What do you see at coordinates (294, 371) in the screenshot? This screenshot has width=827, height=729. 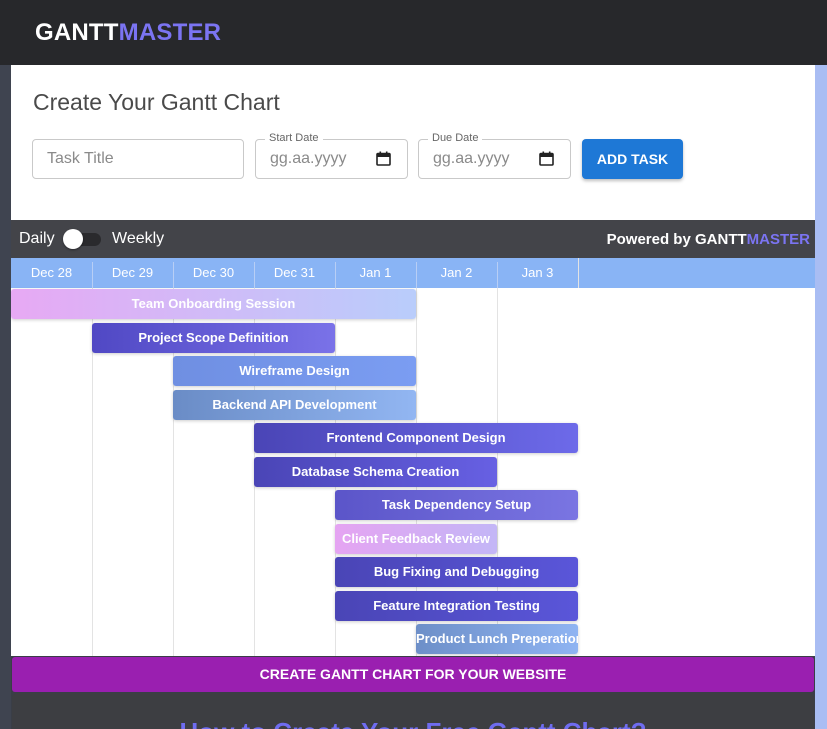 I see `gantt-task-bar: Wireframe Design` at bounding box center [294, 371].